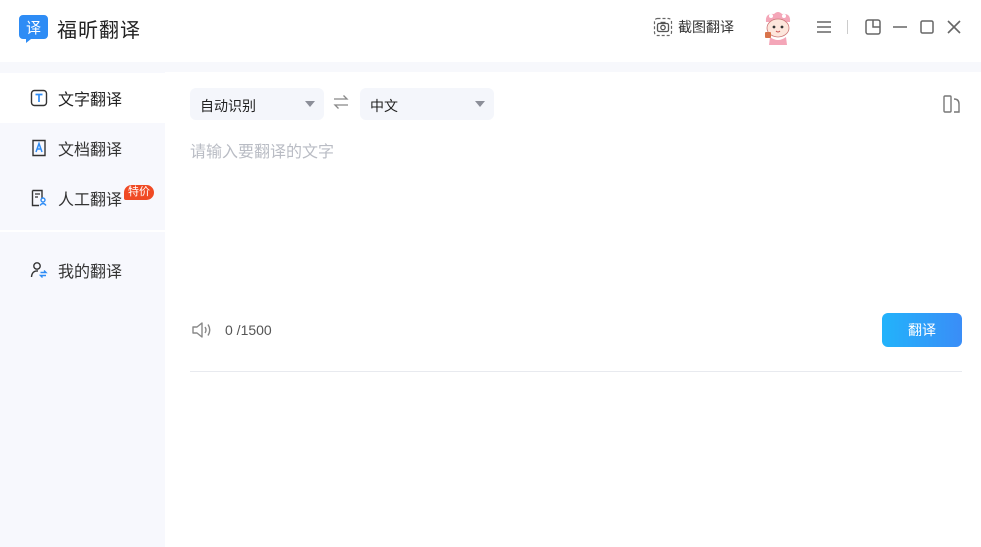 This screenshot has width=981, height=547. Describe the element at coordinates (922, 330) in the screenshot. I see `translate-button: 翻译` at that location.